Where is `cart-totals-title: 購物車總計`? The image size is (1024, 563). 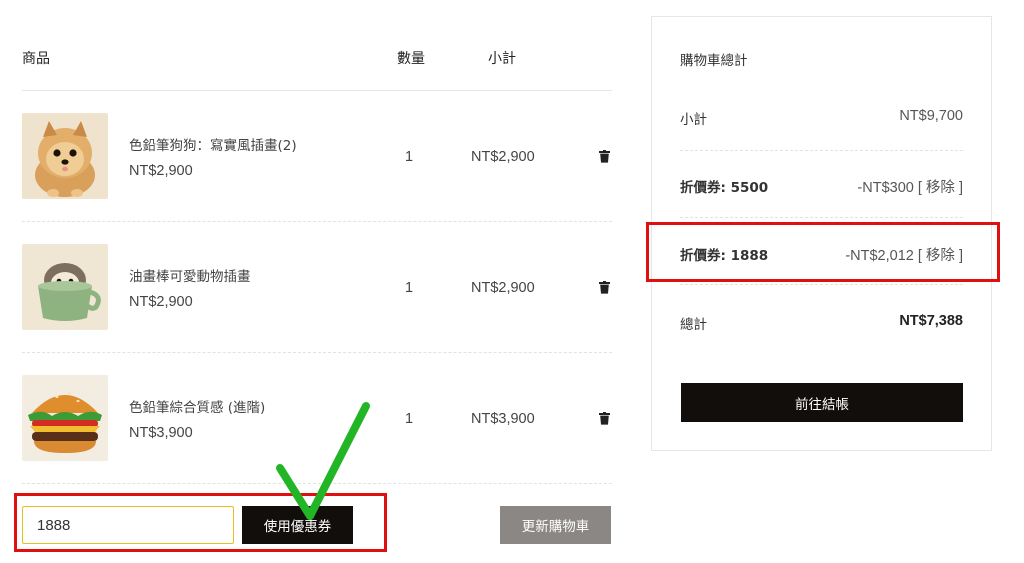 cart-totals-title: 購物車總計 is located at coordinates (714, 61).